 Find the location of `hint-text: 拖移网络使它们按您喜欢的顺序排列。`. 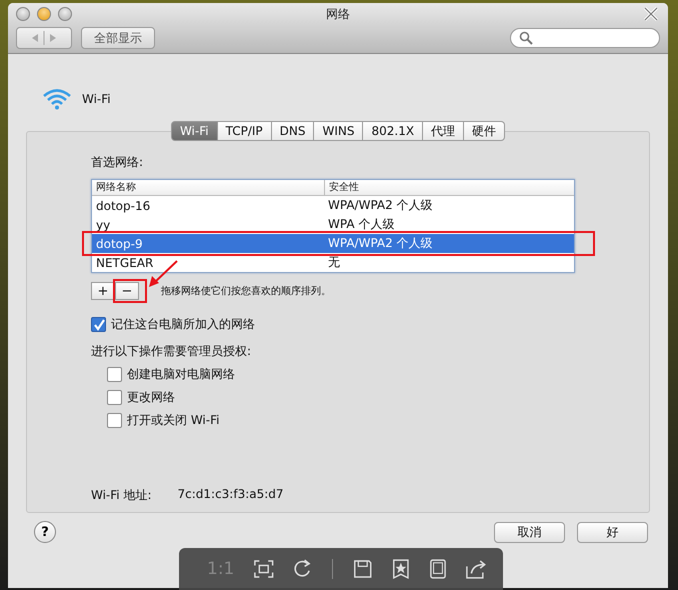

hint-text: 拖移网络使它们按您喜欢的顺序排列。 is located at coordinates (246, 291).